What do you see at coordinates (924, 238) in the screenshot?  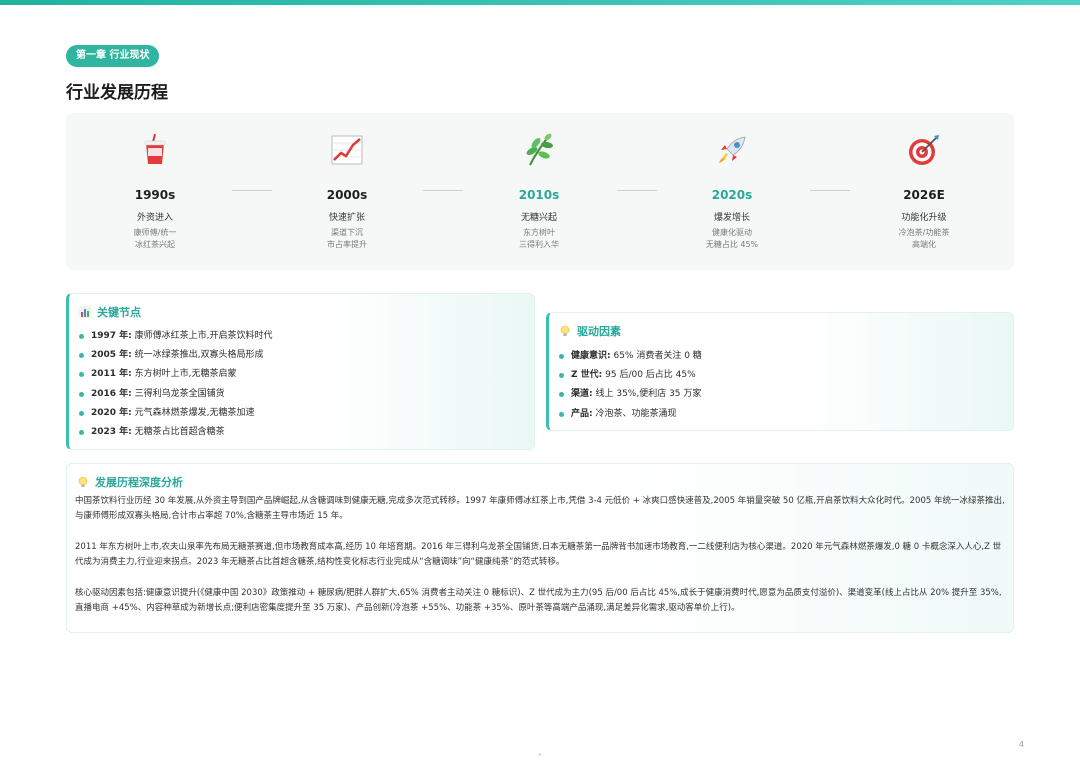 I see `timeline-desc: 冷泡茶/功能茶 高端化` at bounding box center [924, 238].